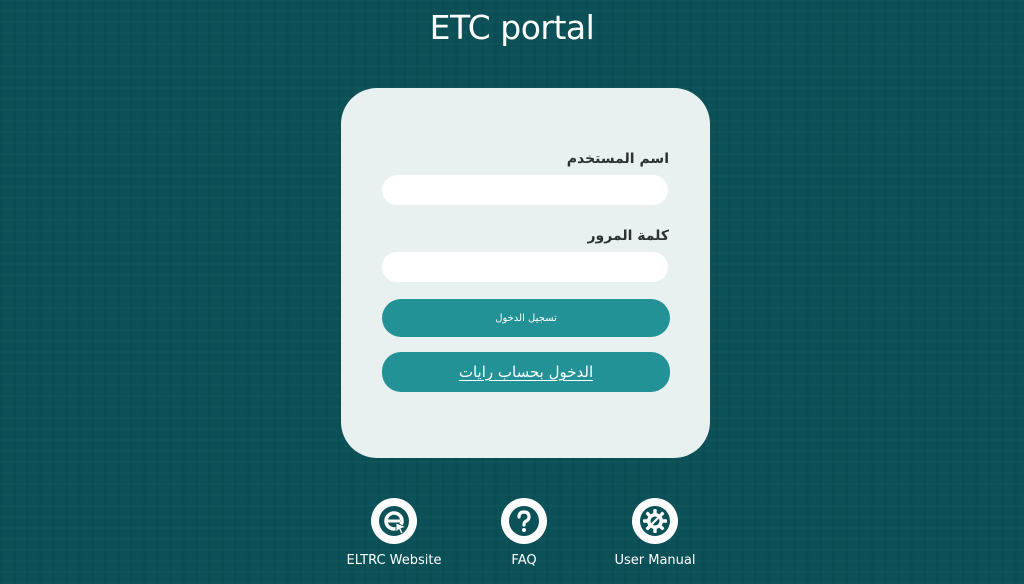 This screenshot has height=584, width=1024. I want to click on eltrc-website-link: ELTRC Website, so click(394, 533).